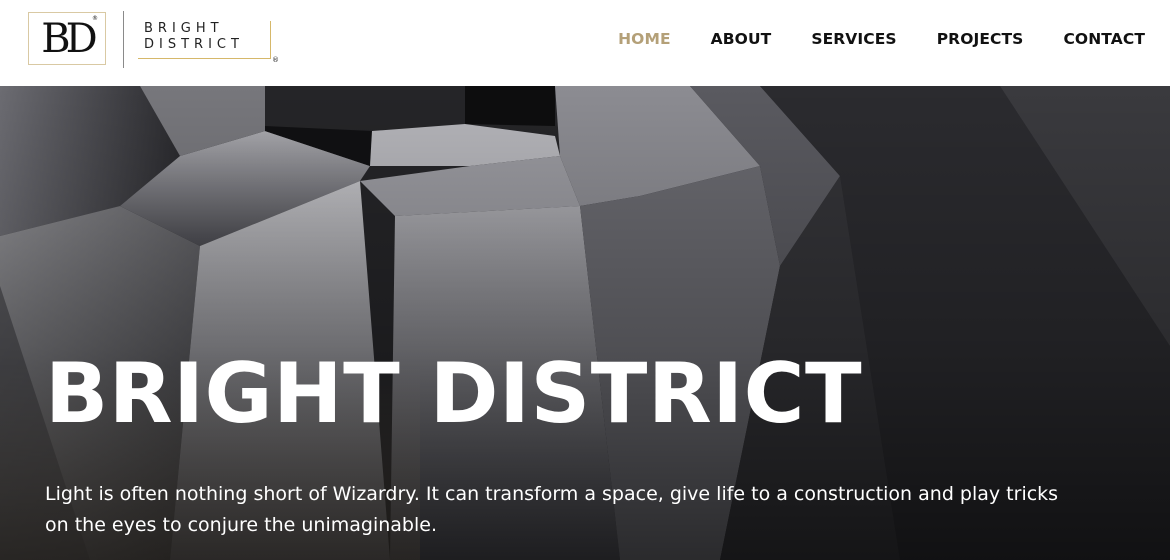 This screenshot has width=1170, height=560. What do you see at coordinates (184, 28) in the screenshot?
I see `logo-word-line1: BRIGHT` at bounding box center [184, 28].